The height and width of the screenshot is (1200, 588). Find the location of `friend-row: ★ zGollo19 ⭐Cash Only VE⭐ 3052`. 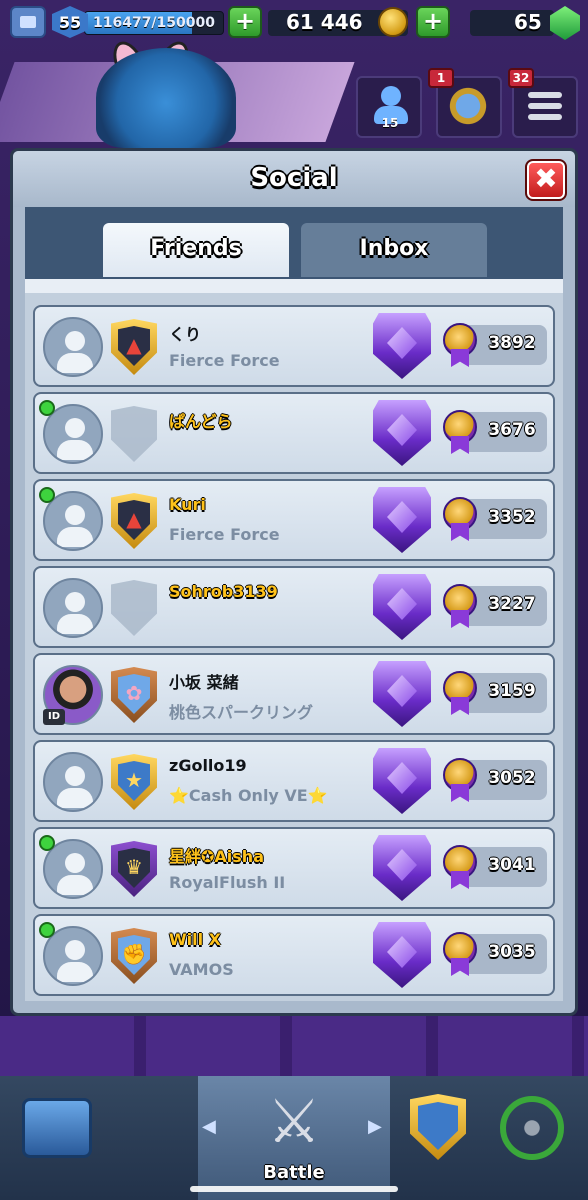

friend-row: ★ zGollo19 ⭐Cash Only VE⭐ 3052 is located at coordinates (294, 781).